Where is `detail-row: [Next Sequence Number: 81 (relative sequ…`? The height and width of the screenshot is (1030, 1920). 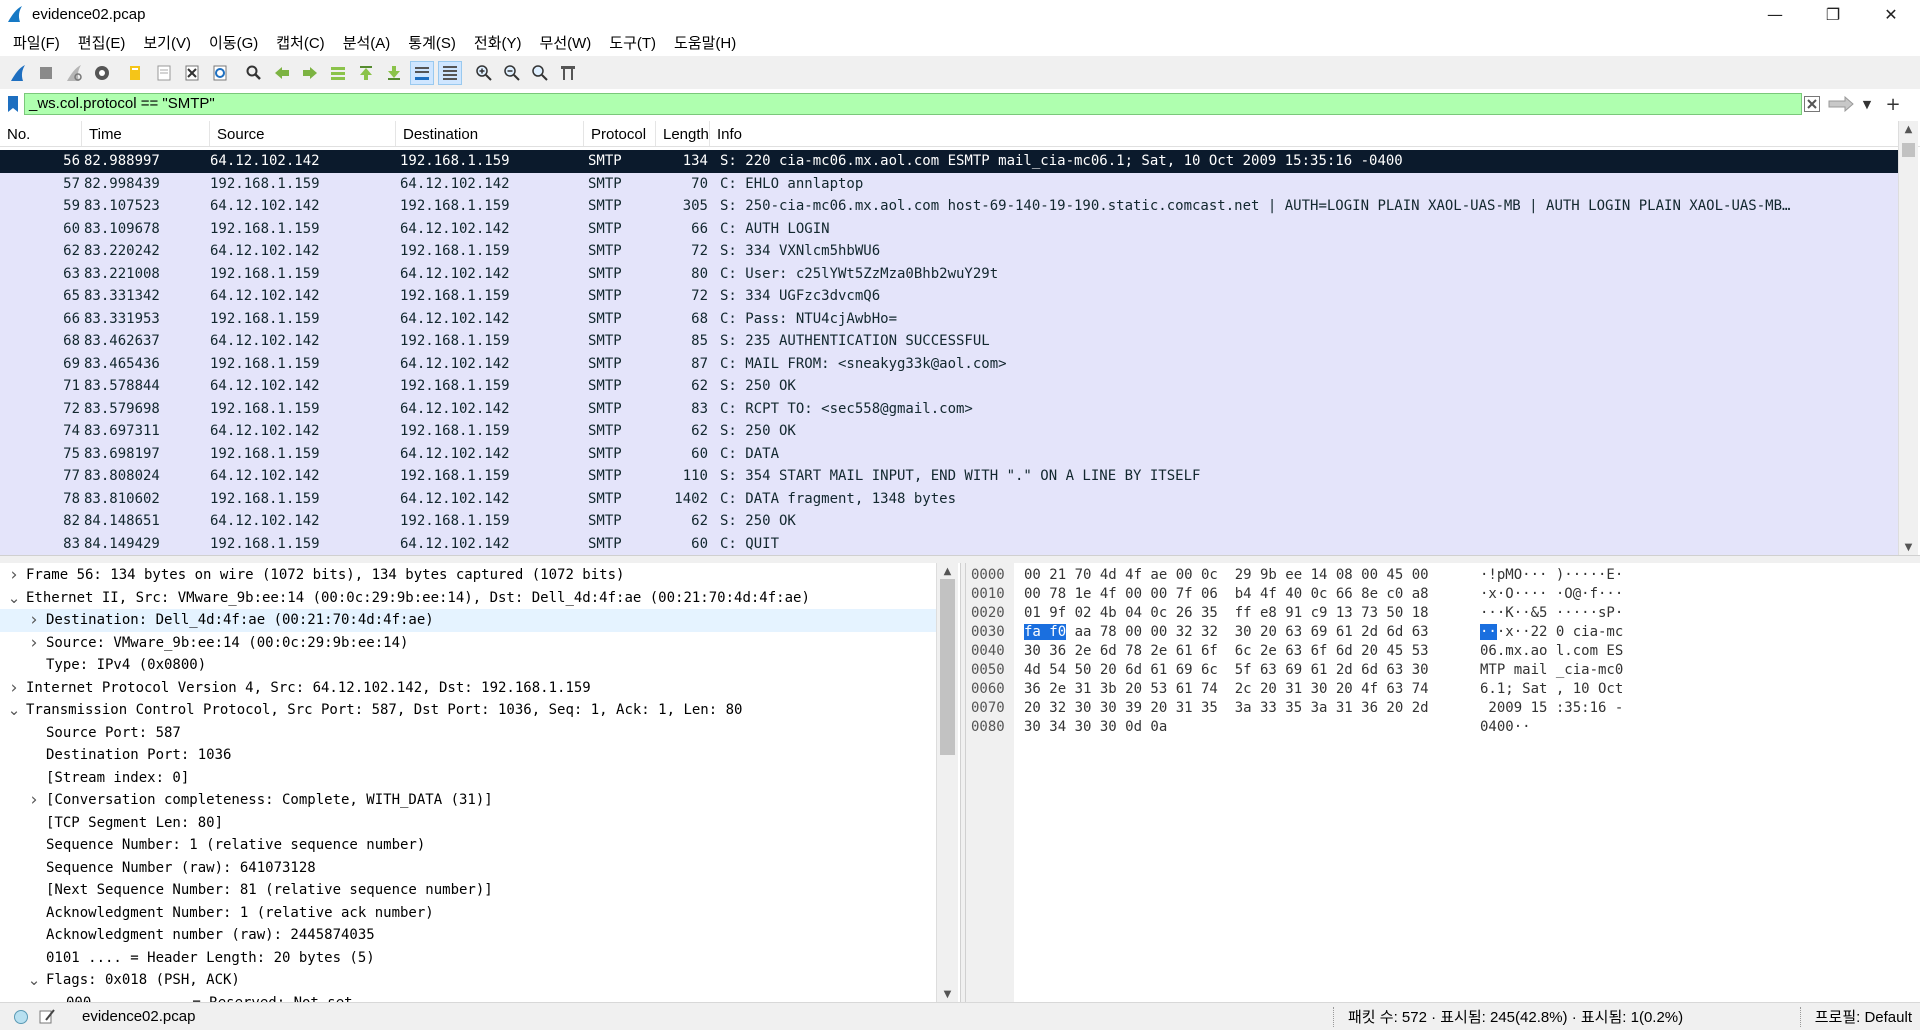 detail-row: [Next Sequence Number: 81 (relative sequ… is located at coordinates (468, 890).